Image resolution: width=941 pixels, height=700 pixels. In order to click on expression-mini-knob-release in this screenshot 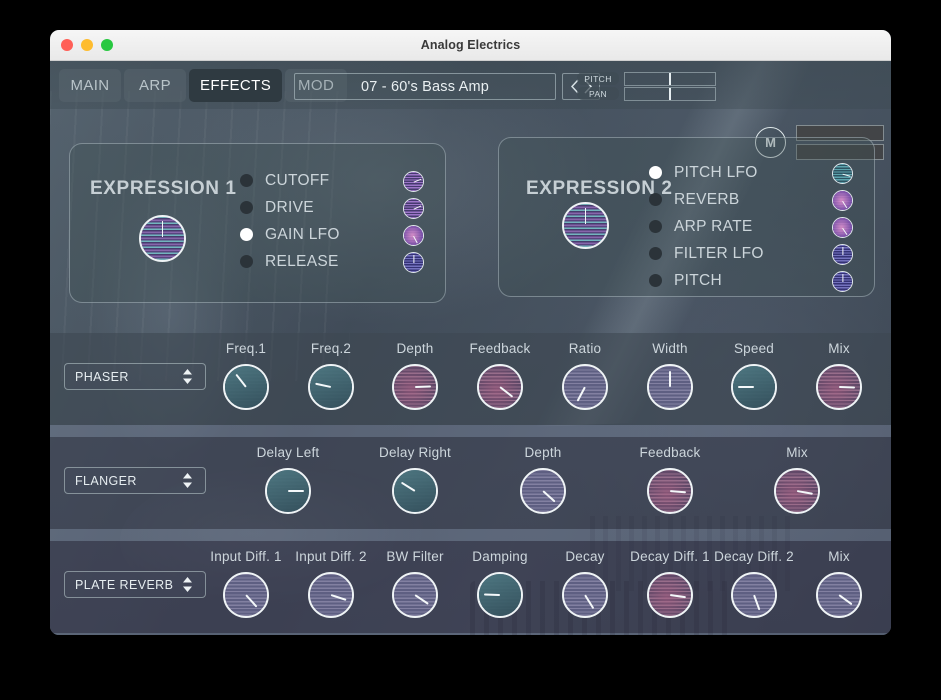, I will do `click(413, 262)`.